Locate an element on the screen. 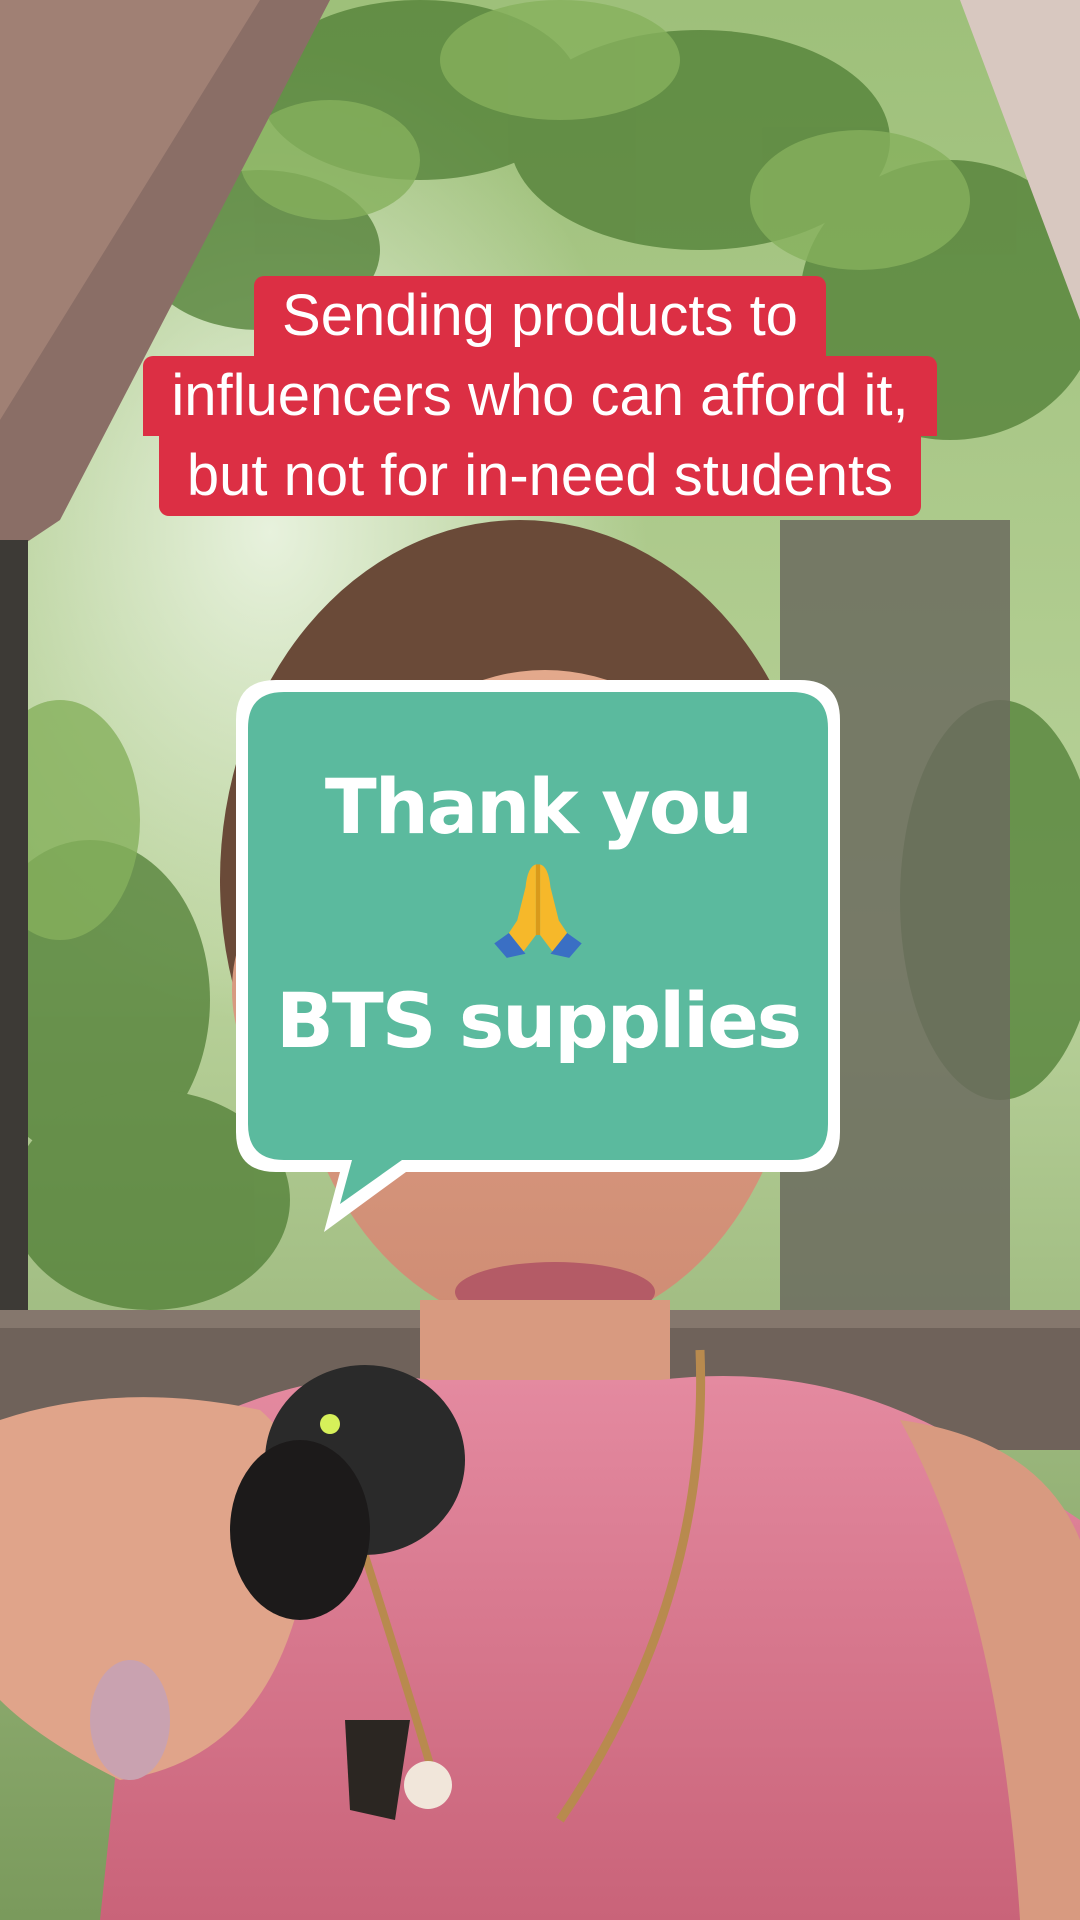 Image resolution: width=1080 pixels, height=1920 pixels. caption-line-1: Sending products to is located at coordinates (540, 316).